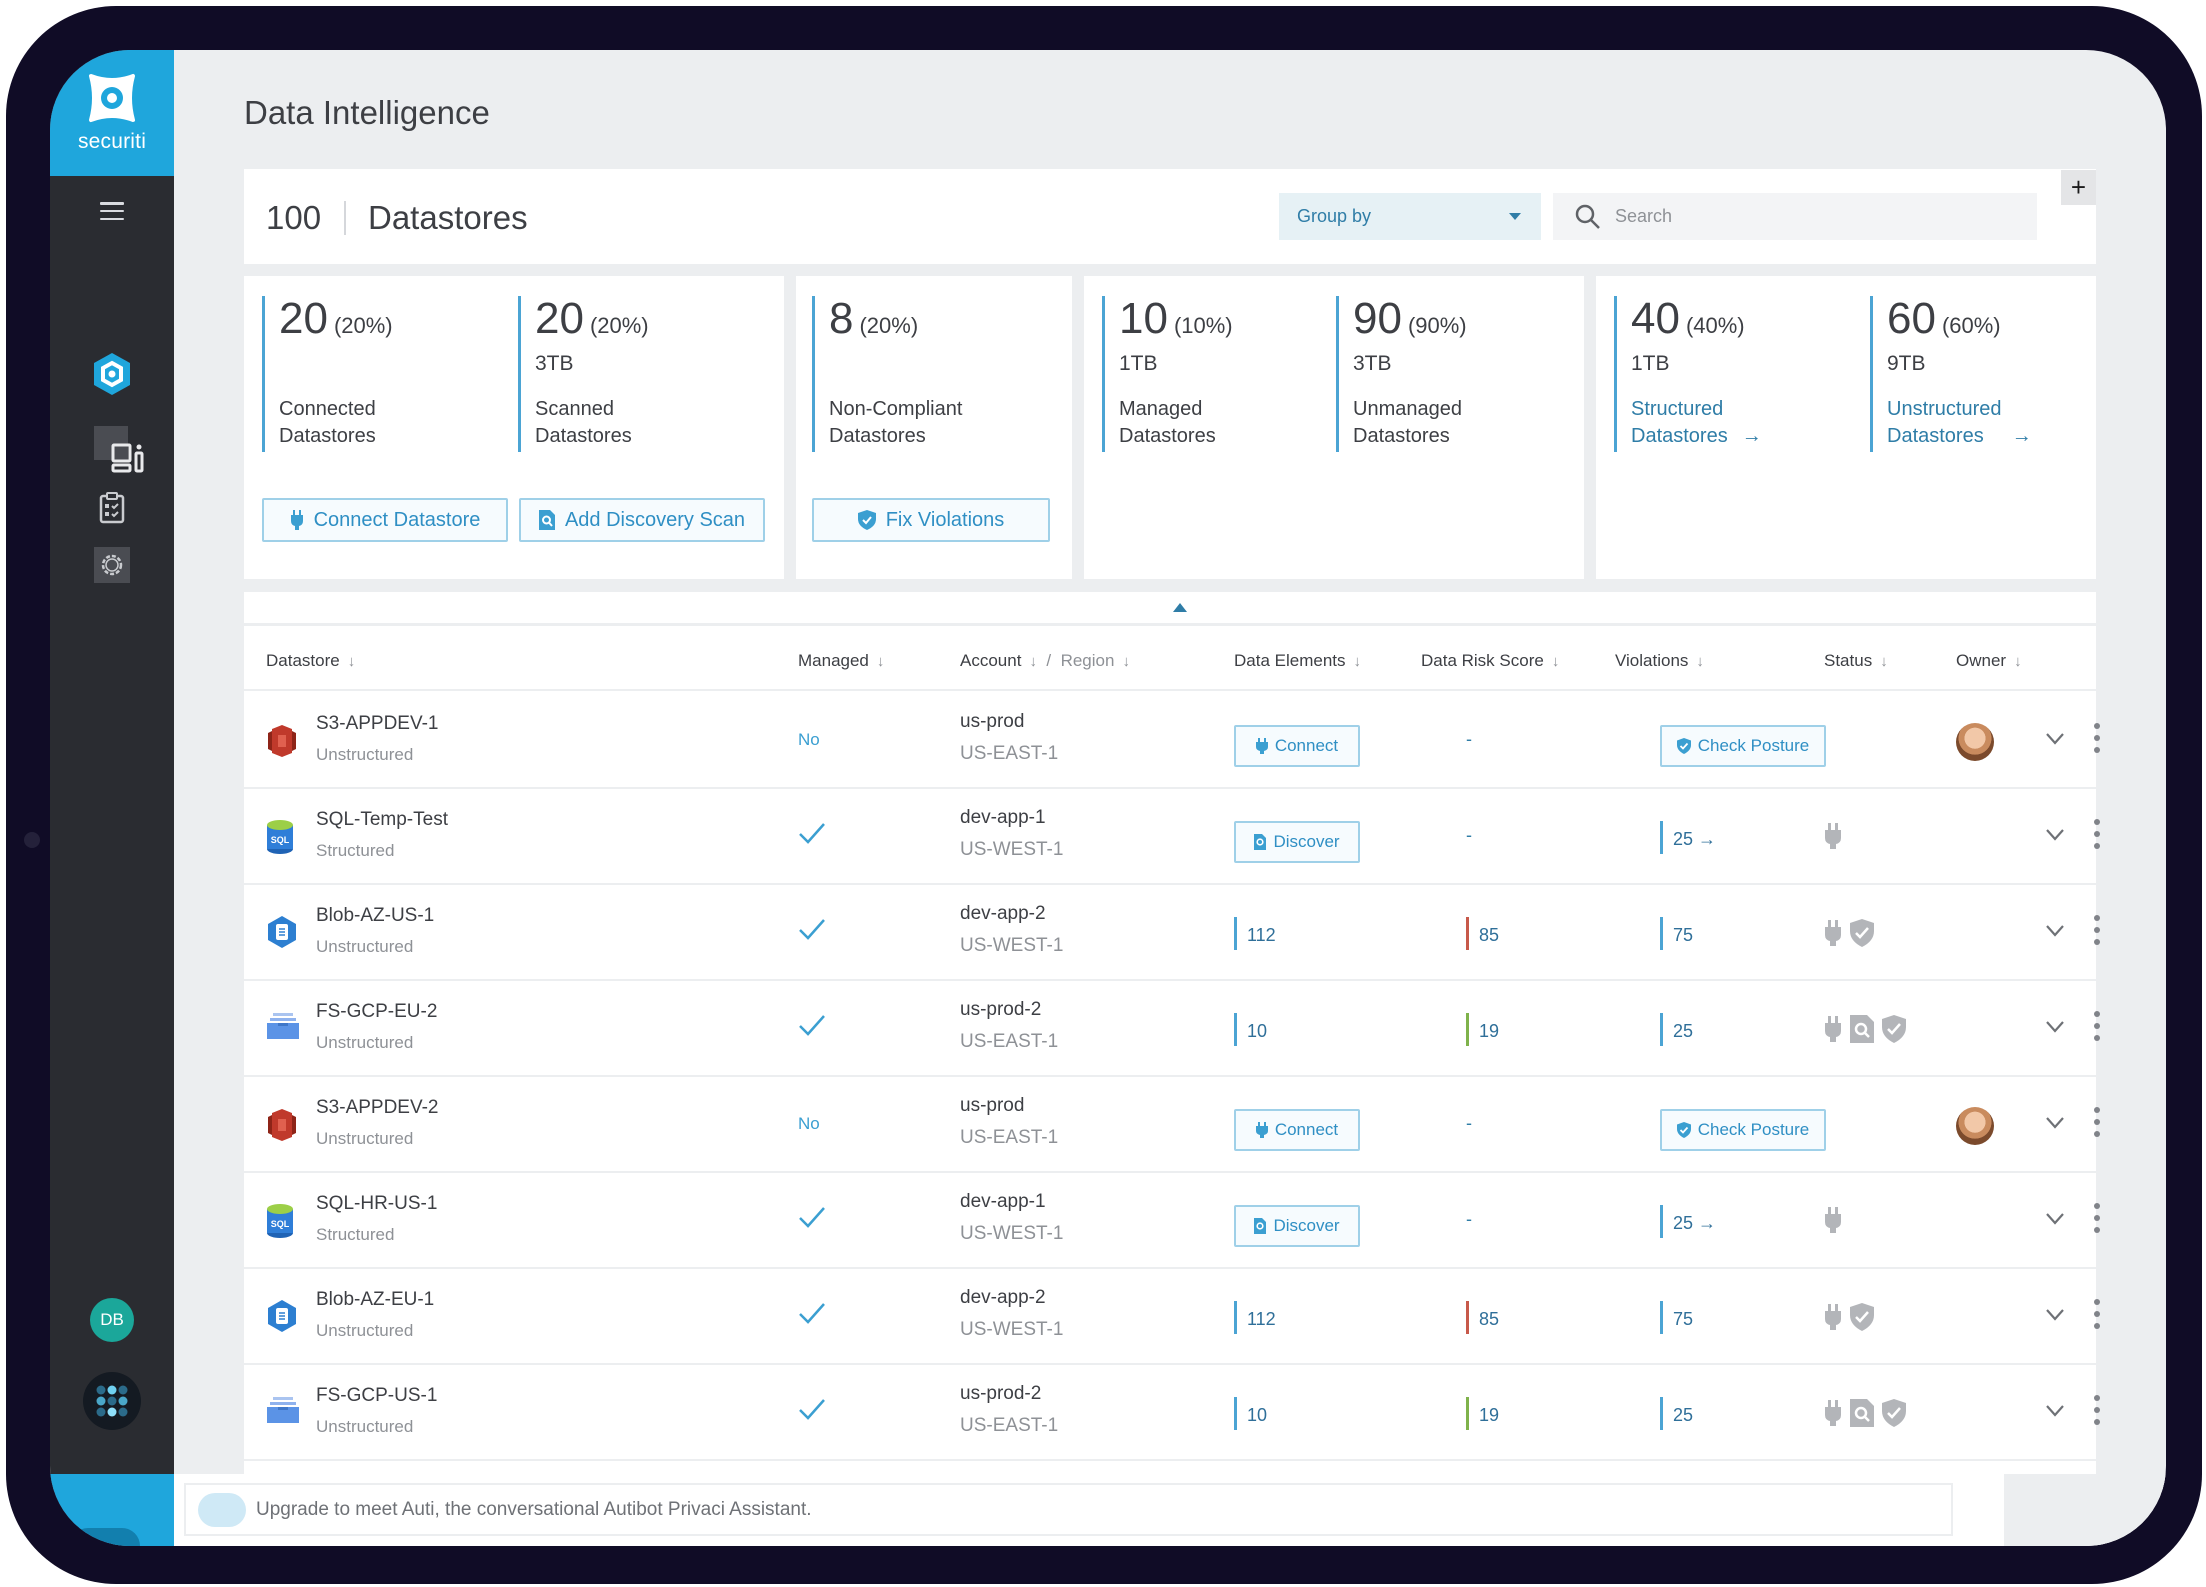 The height and width of the screenshot is (1587, 2206). Describe the element at coordinates (1833, 1031) in the screenshot. I see `status-plug-icon` at that location.